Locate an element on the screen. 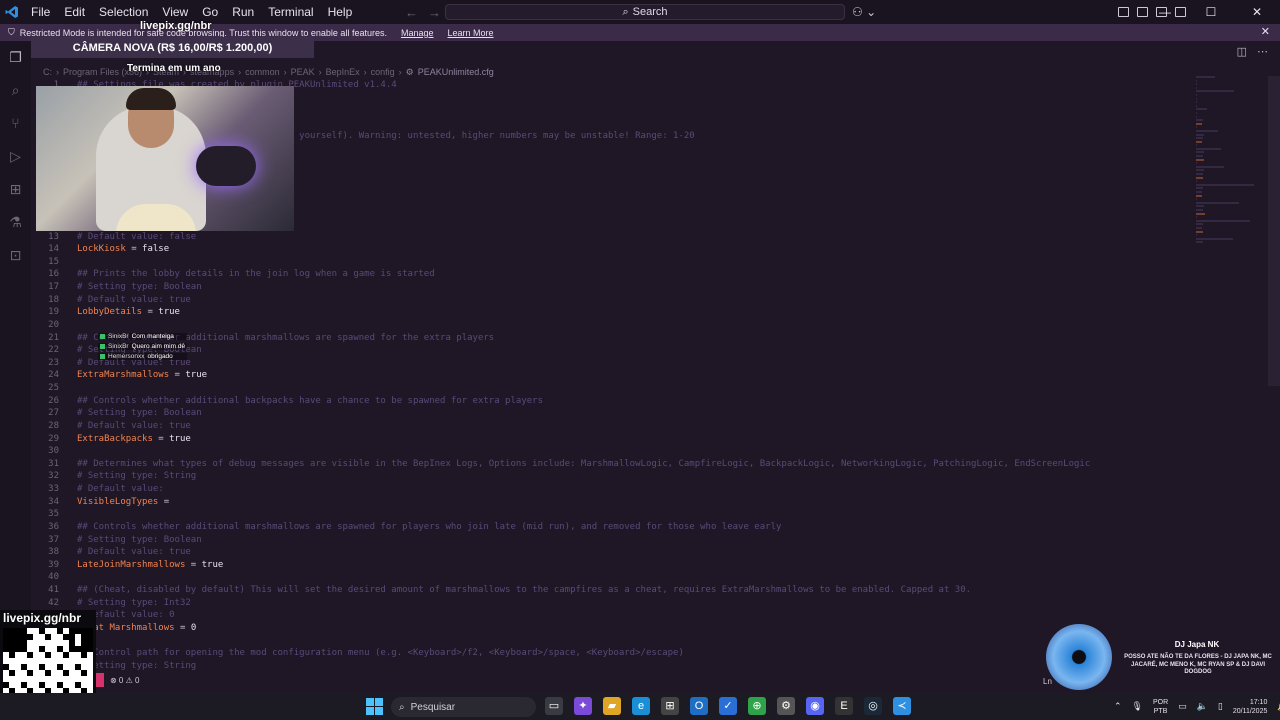  breadcrumb-item: config is located at coordinates (383, 72).